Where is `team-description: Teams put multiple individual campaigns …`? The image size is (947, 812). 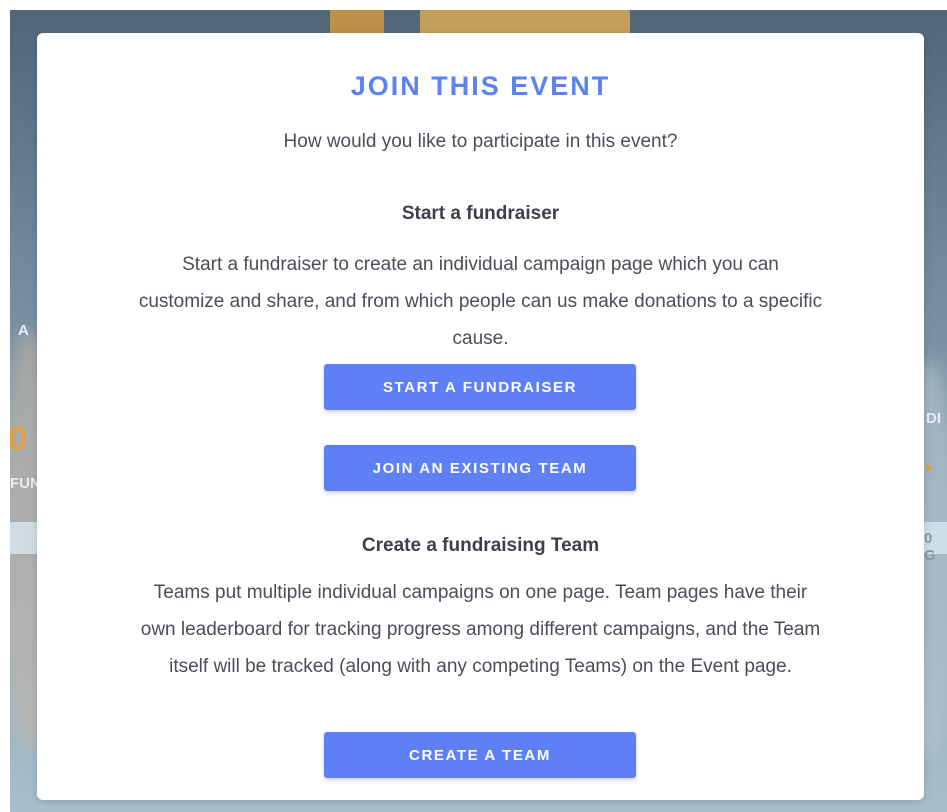 team-description: Teams put multiple individual campaigns … is located at coordinates (480, 629).